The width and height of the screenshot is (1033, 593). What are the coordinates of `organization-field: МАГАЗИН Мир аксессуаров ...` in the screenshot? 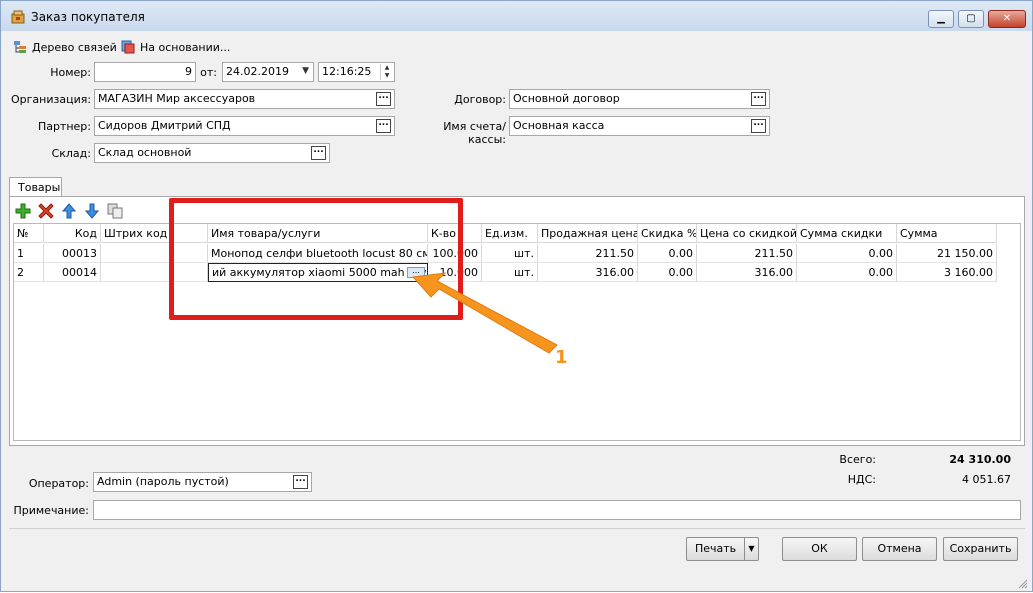 It's located at (244, 99).